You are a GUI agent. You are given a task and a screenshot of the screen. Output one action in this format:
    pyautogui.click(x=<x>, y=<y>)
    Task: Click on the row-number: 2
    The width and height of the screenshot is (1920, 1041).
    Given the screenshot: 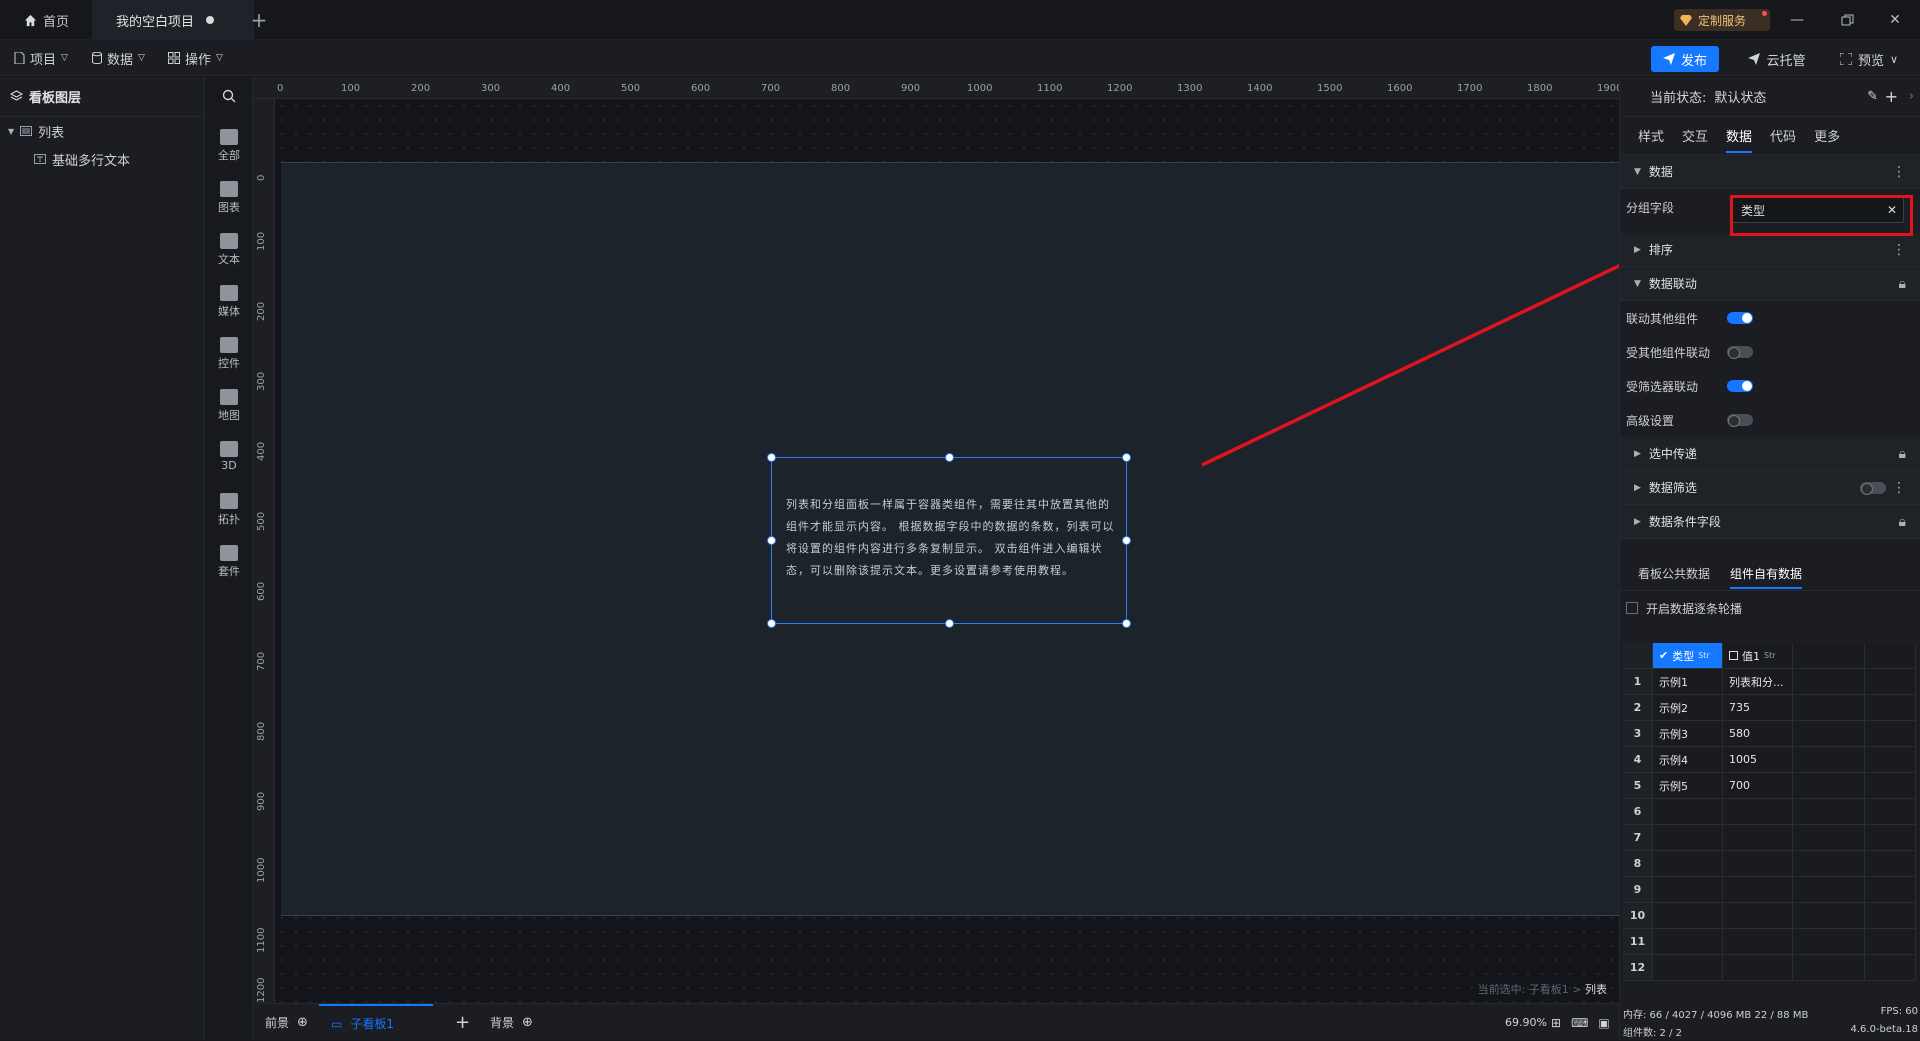 What is the action you would take?
    pyautogui.click(x=1638, y=708)
    